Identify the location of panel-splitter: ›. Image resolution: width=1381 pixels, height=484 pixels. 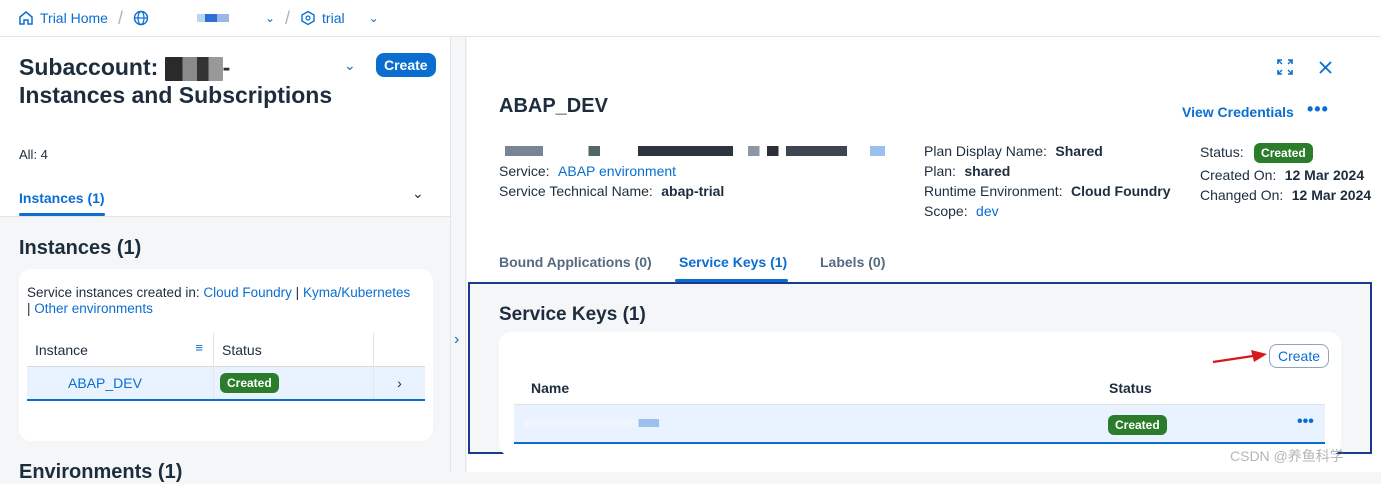
(458, 254).